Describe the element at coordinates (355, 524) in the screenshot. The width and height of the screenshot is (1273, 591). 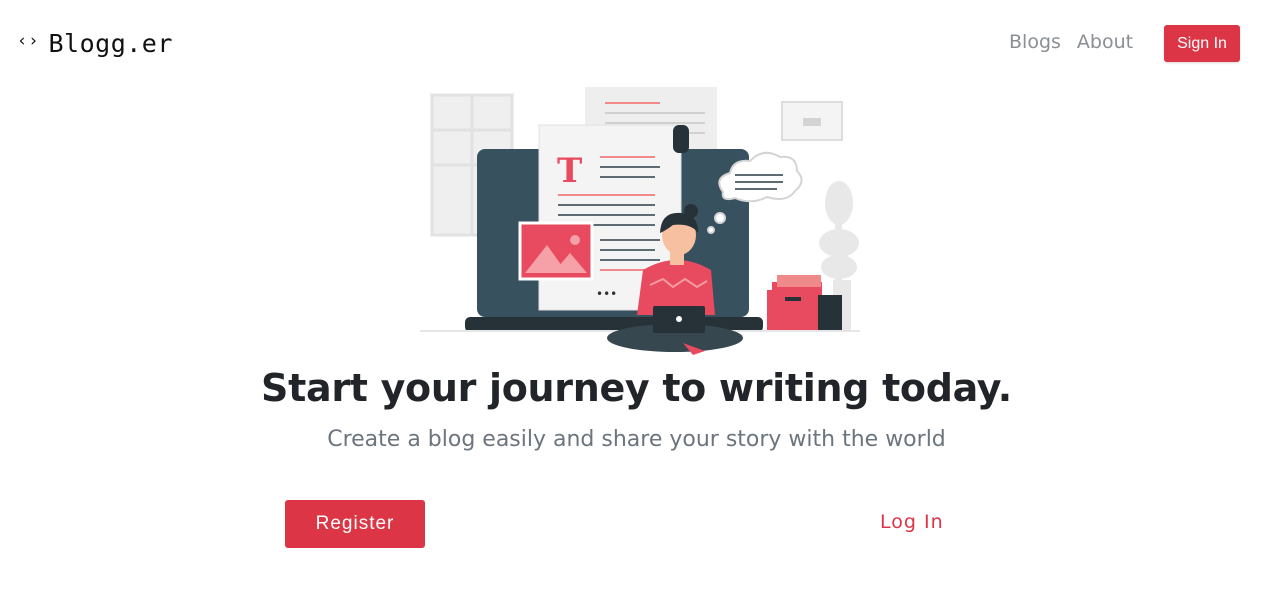
I see `register-button: Register` at that location.